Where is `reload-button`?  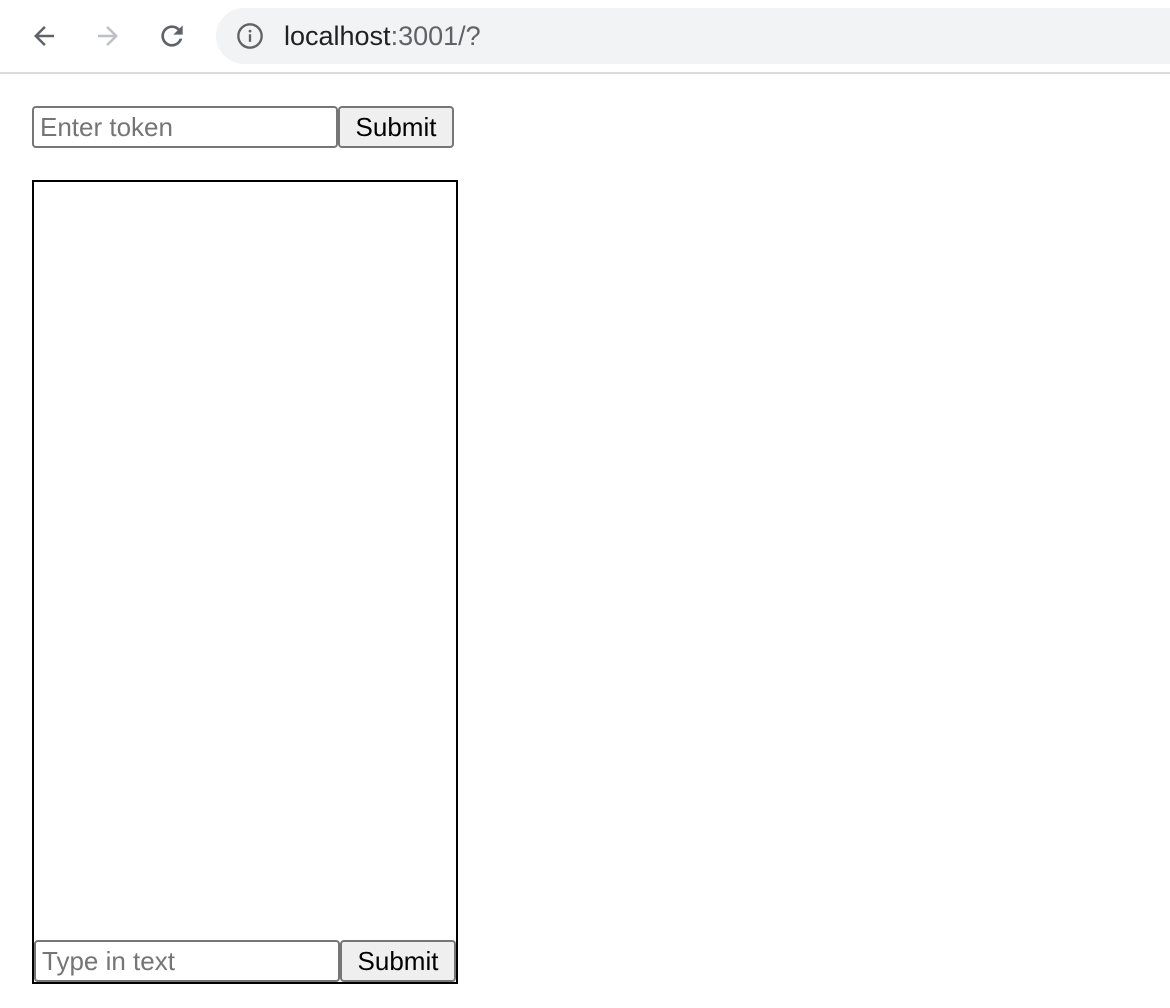
reload-button is located at coordinates (172, 36).